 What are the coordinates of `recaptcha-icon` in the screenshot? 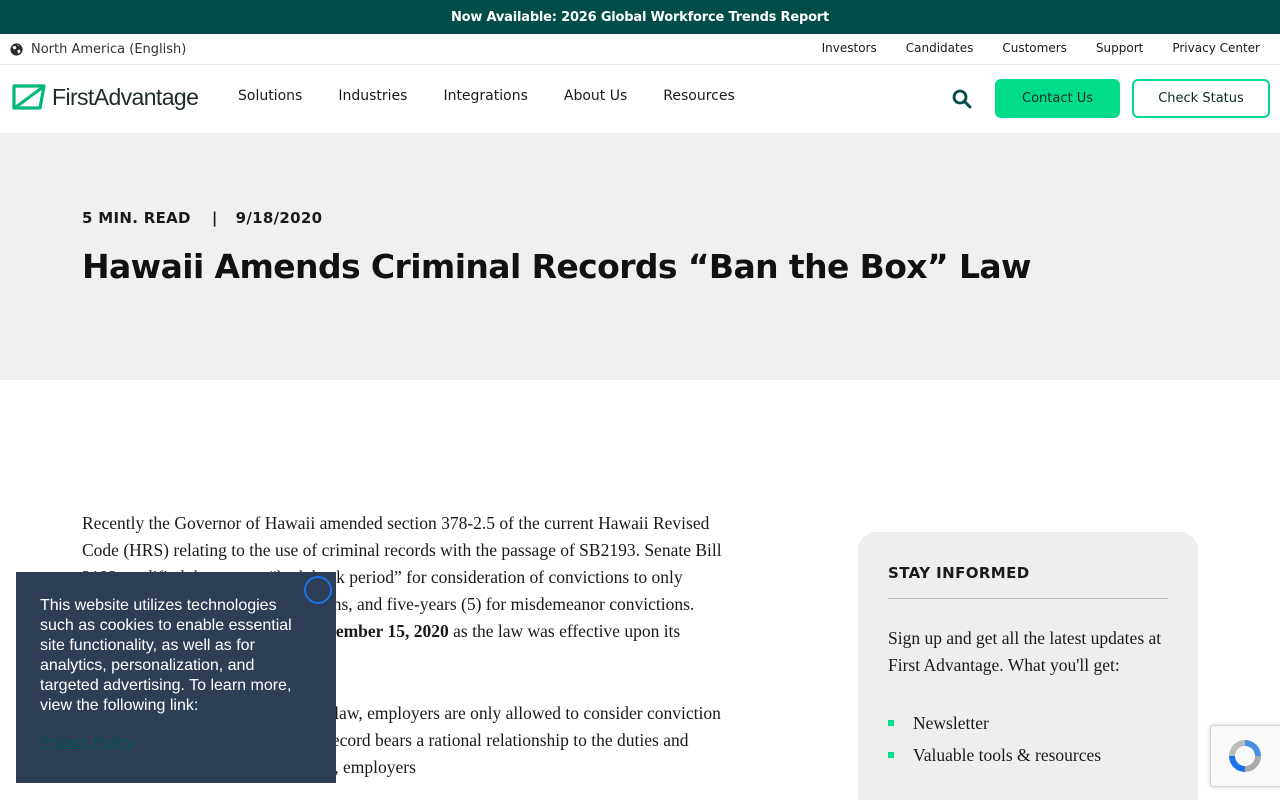 It's located at (1245, 756).